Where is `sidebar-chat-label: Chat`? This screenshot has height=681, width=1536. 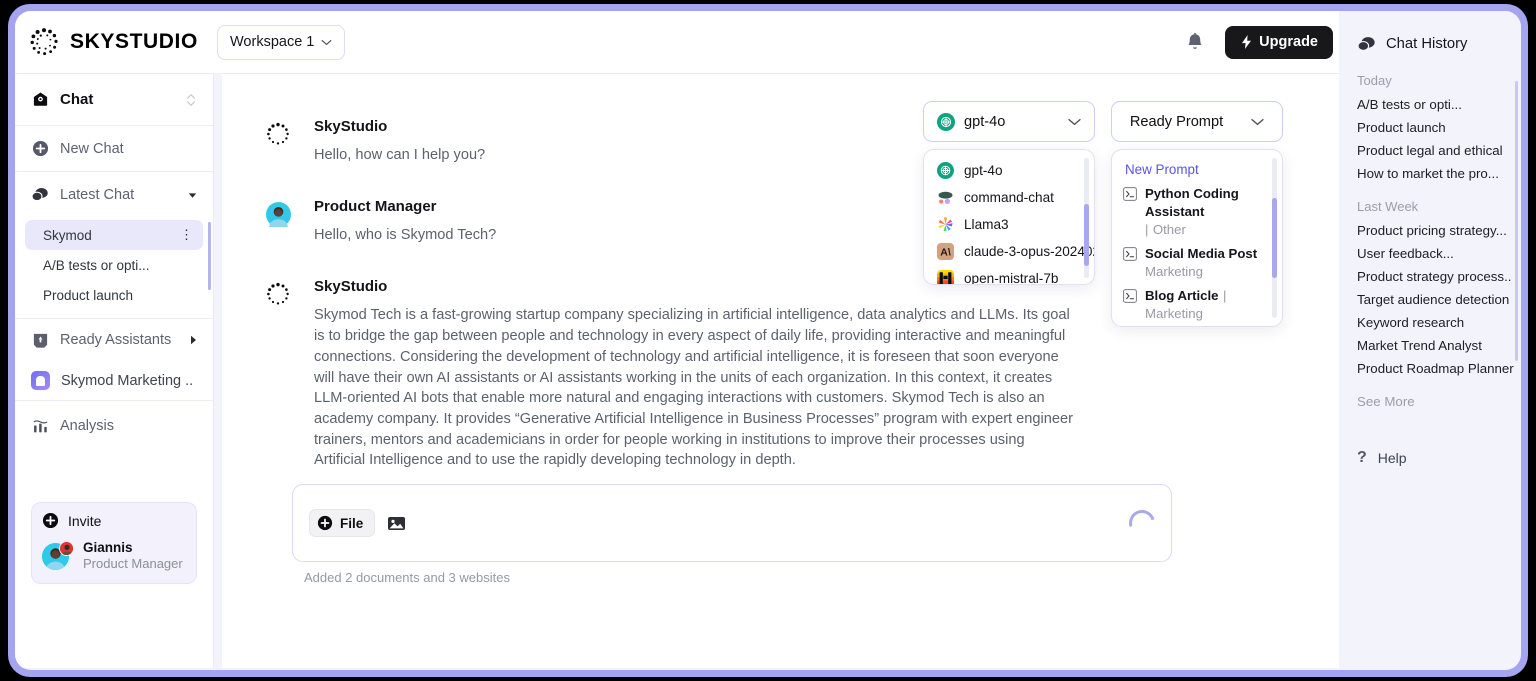
sidebar-chat-label: Chat is located at coordinates (77, 99).